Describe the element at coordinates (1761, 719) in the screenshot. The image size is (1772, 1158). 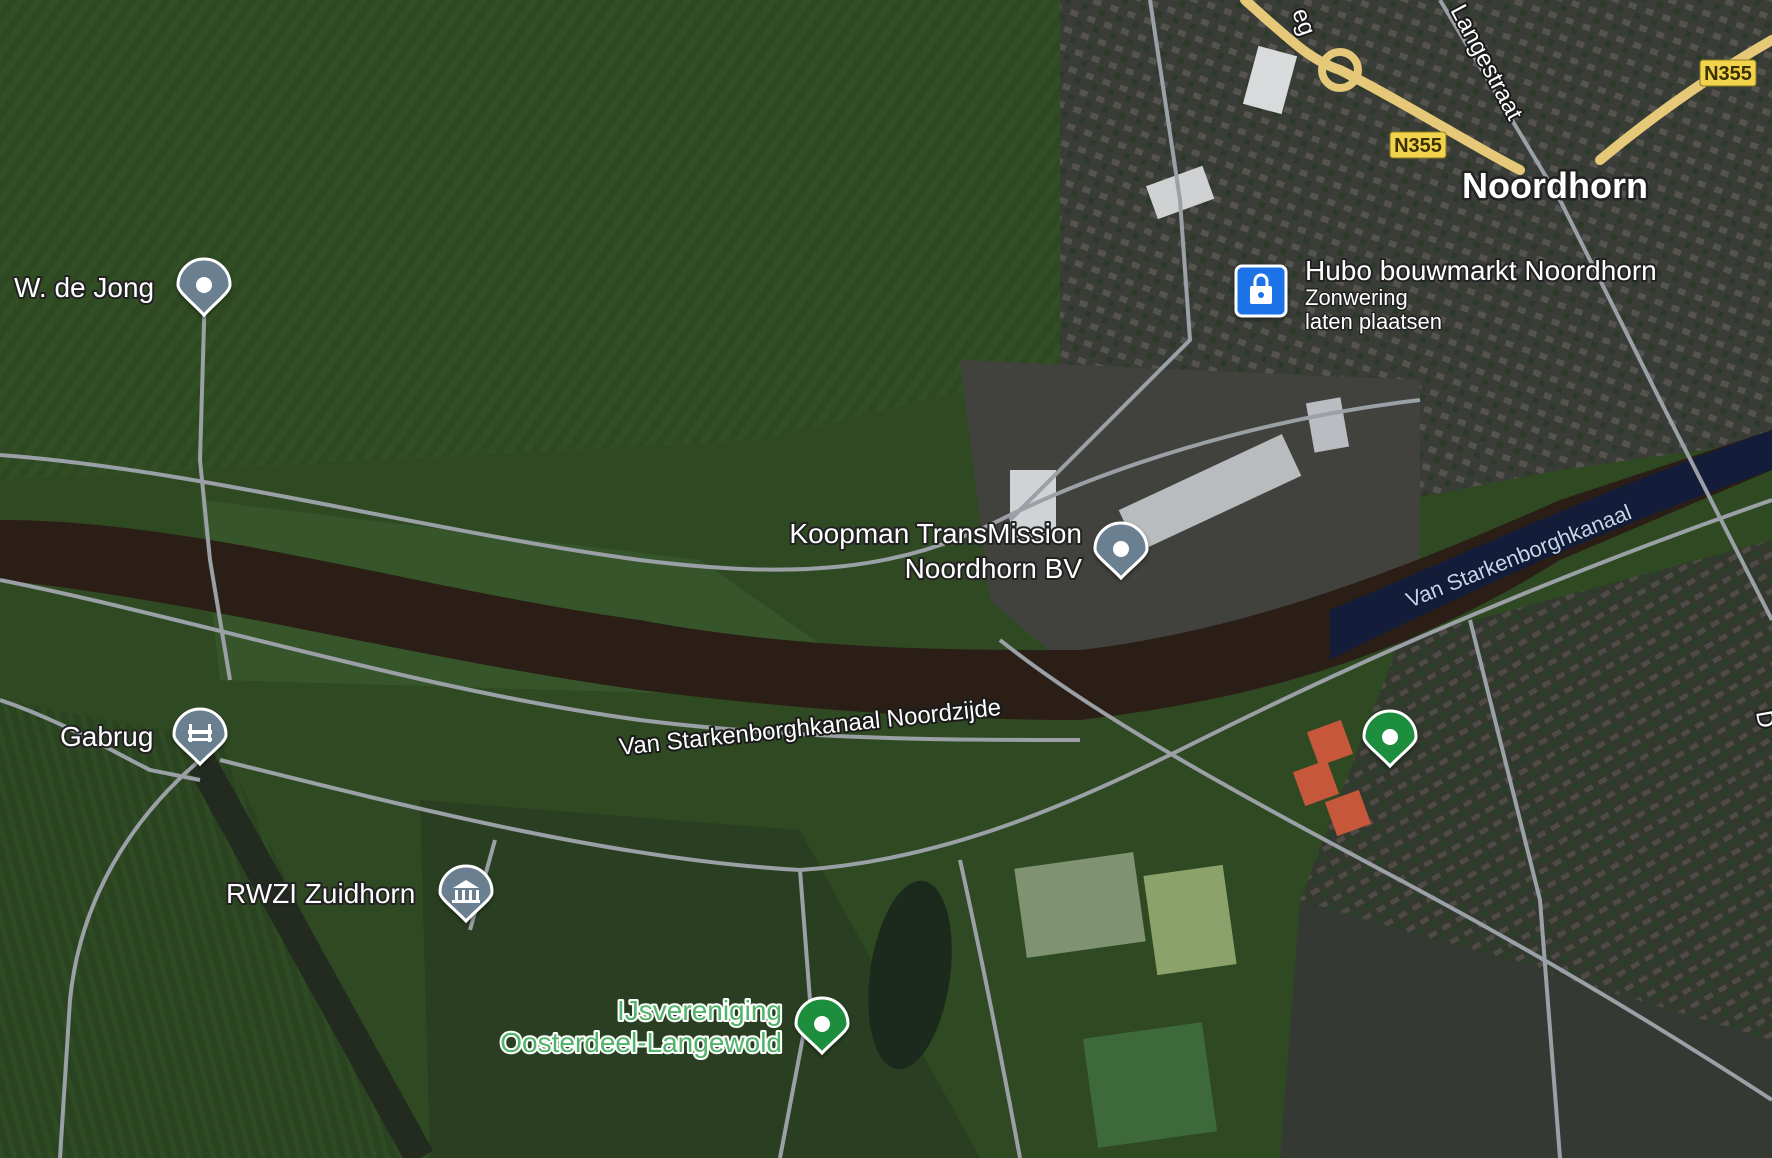
I see `road-label-partial-right: D` at that location.